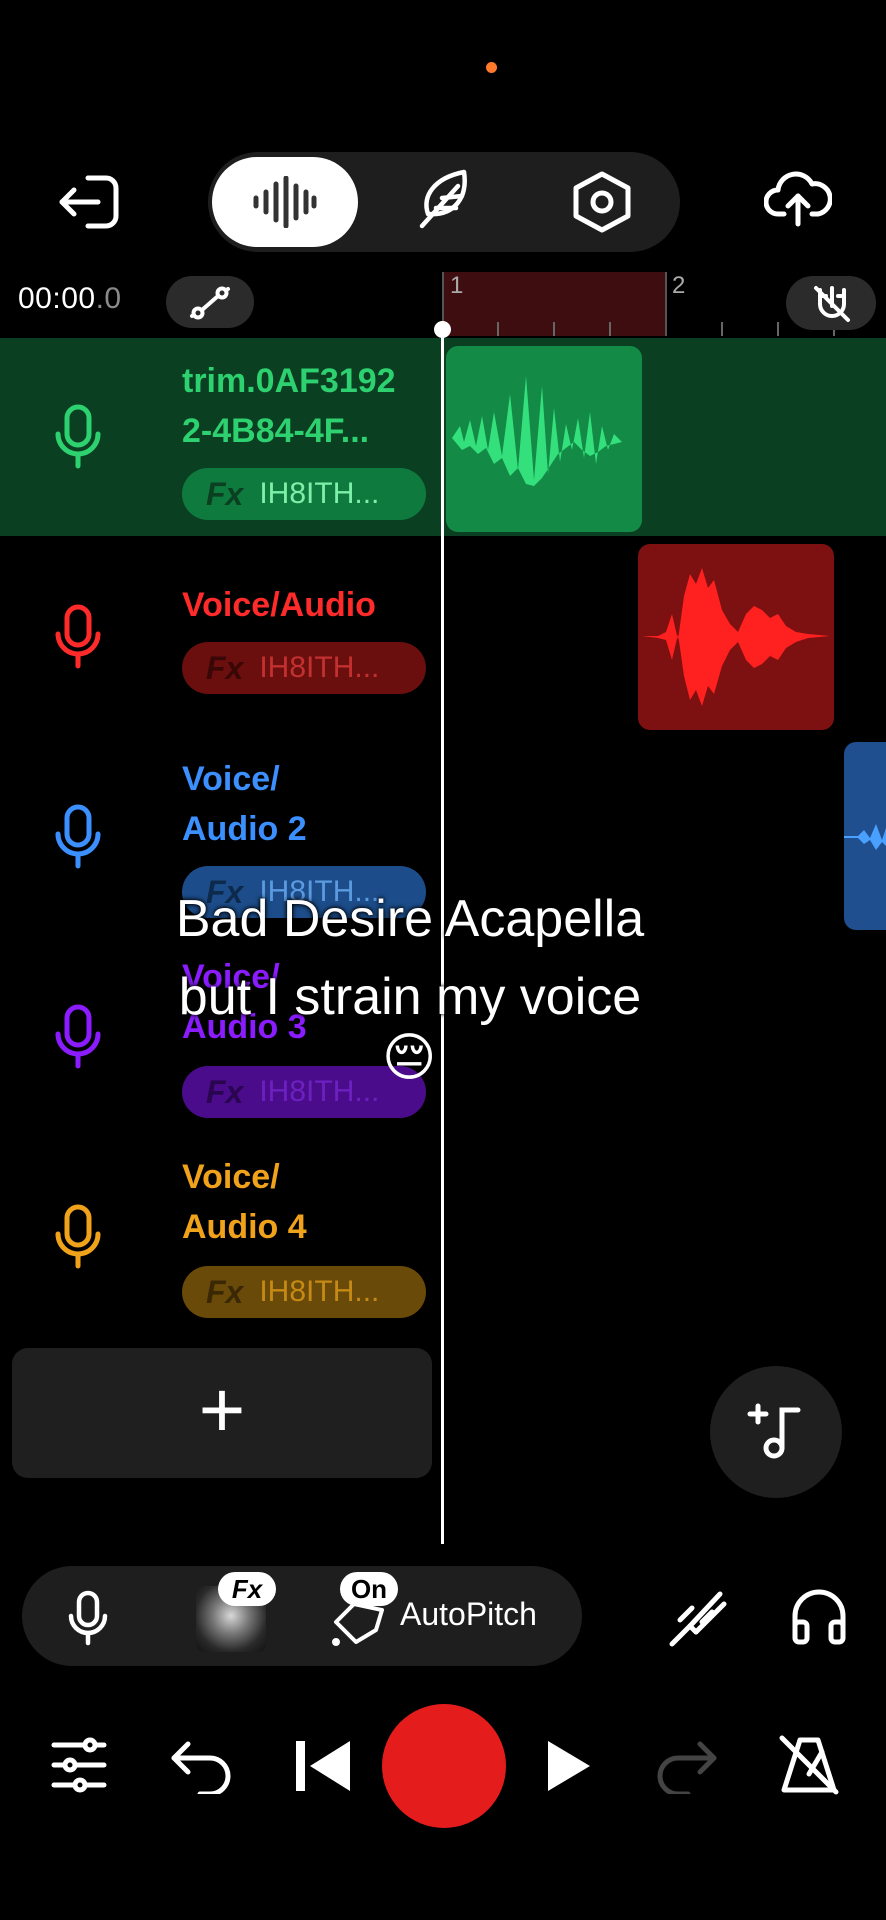 Image resolution: width=886 pixels, height=1920 pixels. What do you see at coordinates (79, 1765) in the screenshot?
I see `mixer-sliders-icon` at bounding box center [79, 1765].